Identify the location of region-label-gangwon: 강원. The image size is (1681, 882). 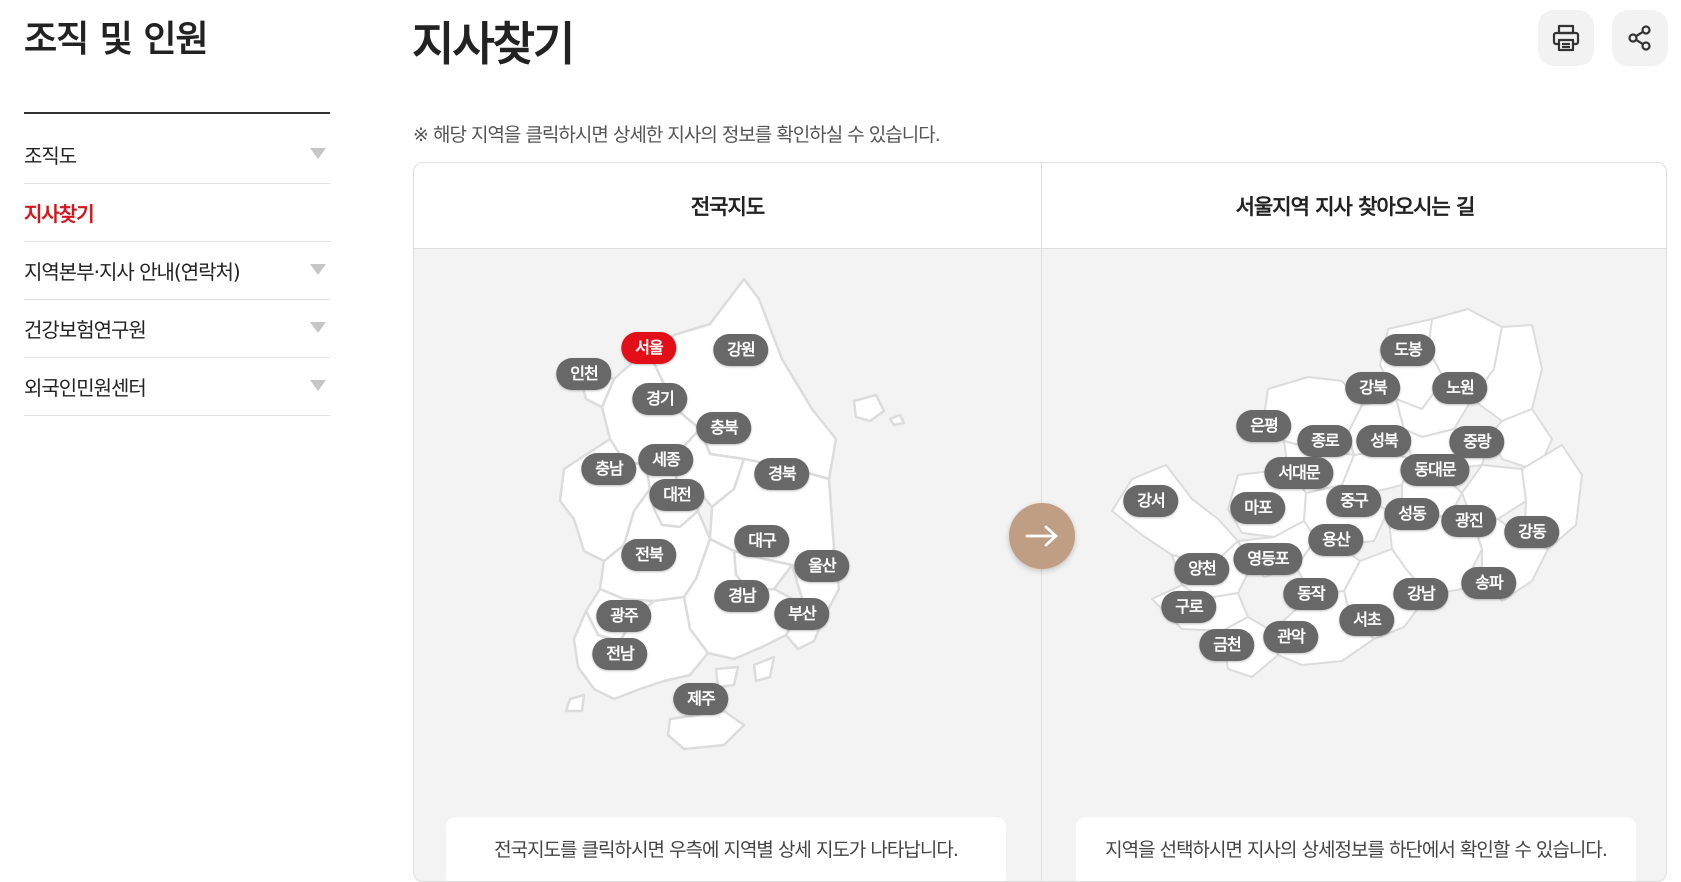
(741, 350).